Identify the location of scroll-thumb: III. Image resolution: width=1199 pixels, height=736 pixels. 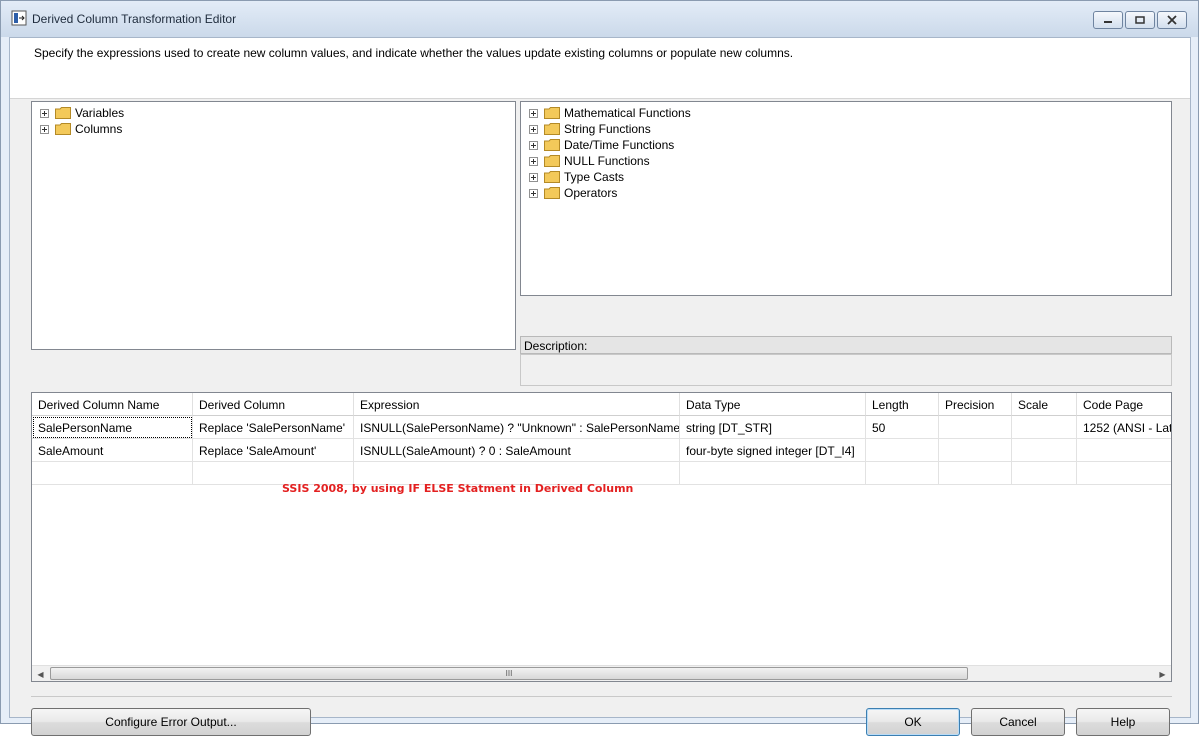
(509, 673).